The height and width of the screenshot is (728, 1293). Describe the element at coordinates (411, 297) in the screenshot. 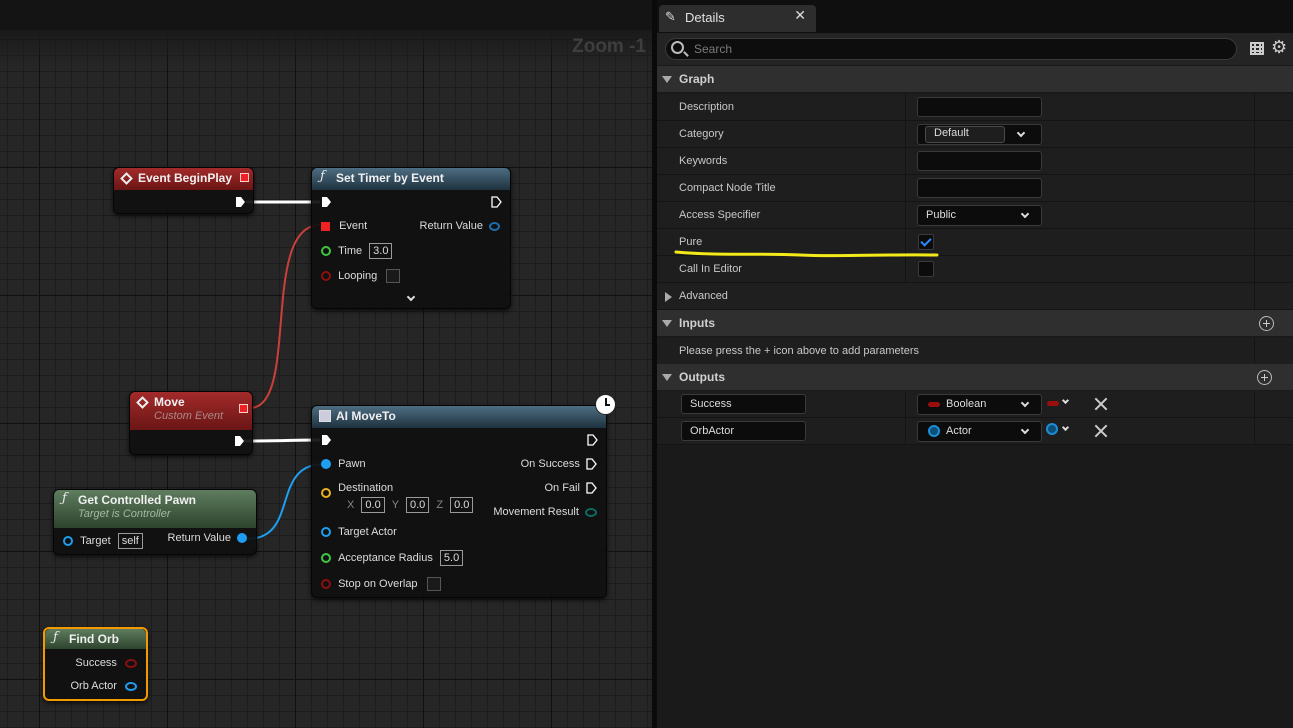

I see `advanced-expand-icon` at that location.